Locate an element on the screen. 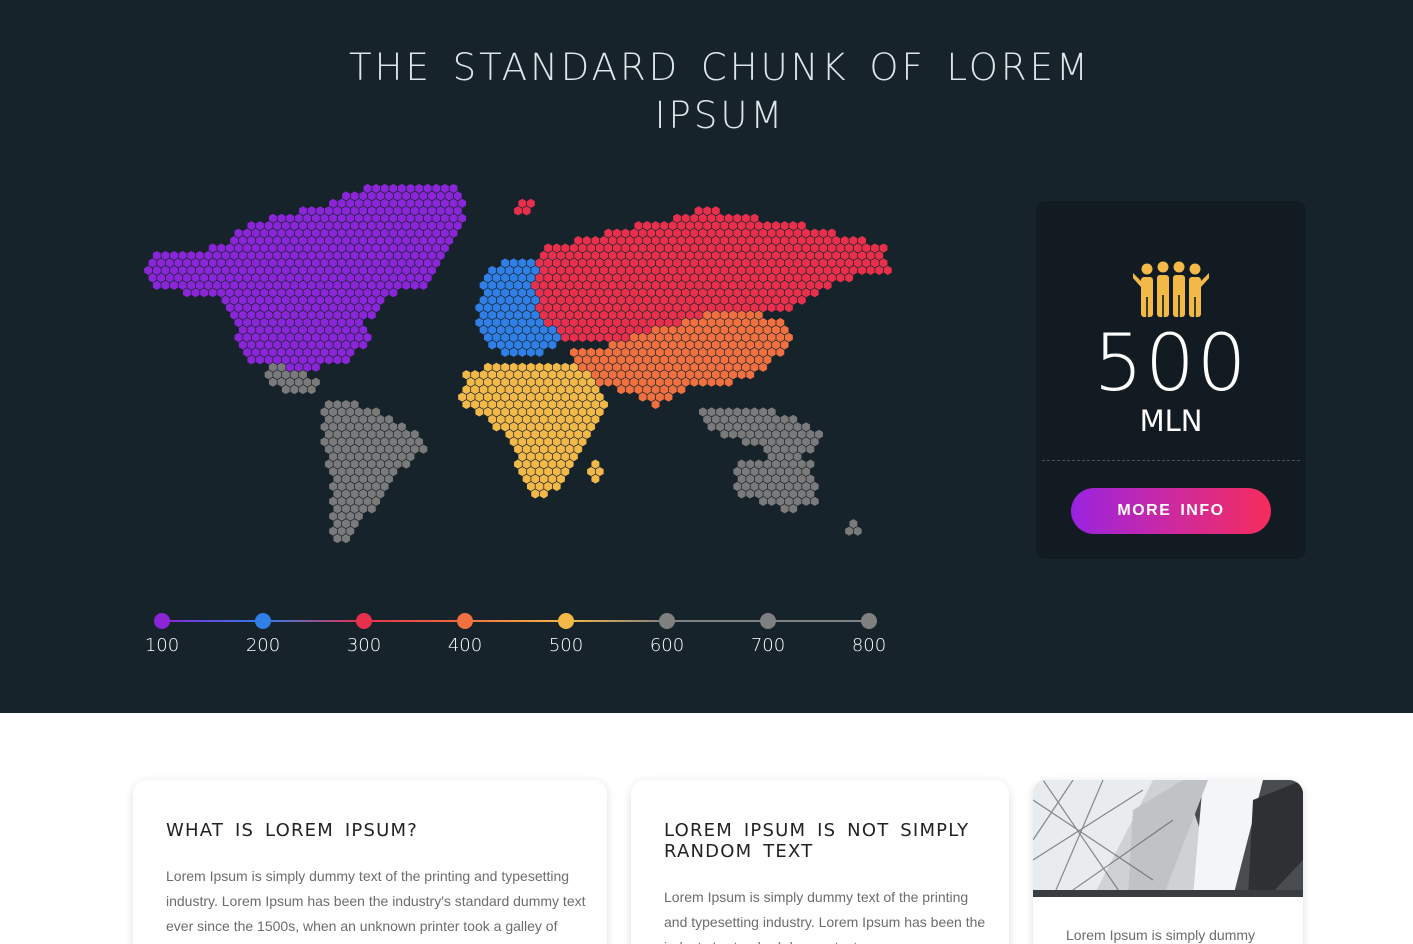 The image size is (1413, 944). stat-card: 500 MLN MORE INFO is located at coordinates (1171, 380).